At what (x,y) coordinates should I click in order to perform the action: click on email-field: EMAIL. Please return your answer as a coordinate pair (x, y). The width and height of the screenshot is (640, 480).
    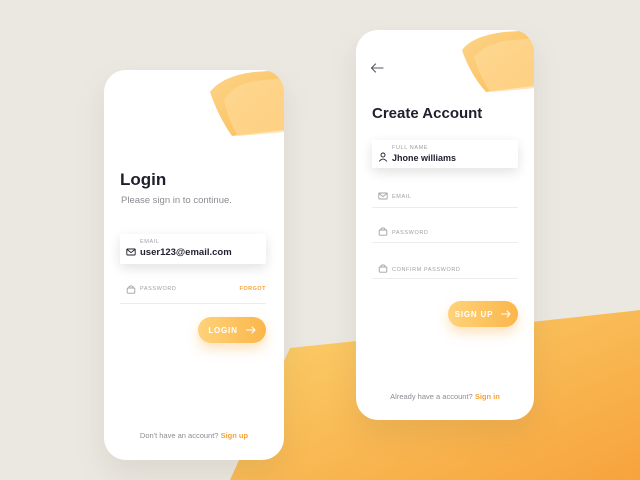
    Looking at the image, I should click on (445, 195).